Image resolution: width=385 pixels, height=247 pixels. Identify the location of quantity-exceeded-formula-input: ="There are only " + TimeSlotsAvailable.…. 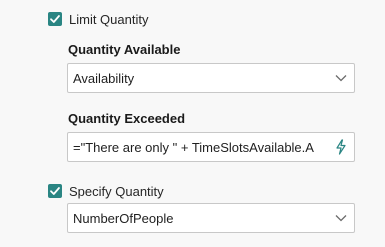
(211, 147).